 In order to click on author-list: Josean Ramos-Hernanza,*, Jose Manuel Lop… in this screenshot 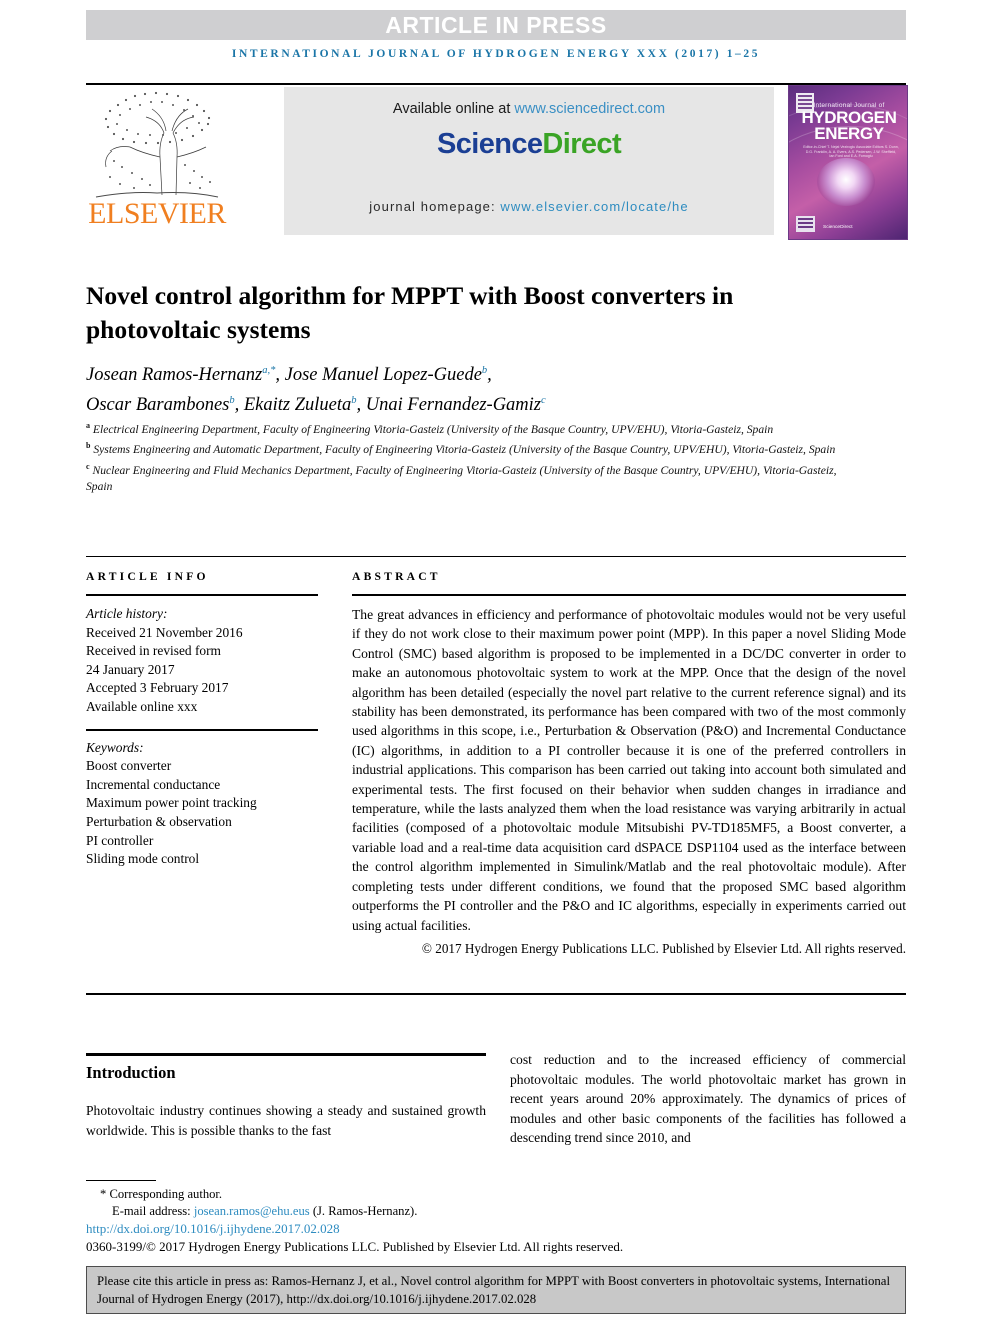, I will do `click(466, 388)`.